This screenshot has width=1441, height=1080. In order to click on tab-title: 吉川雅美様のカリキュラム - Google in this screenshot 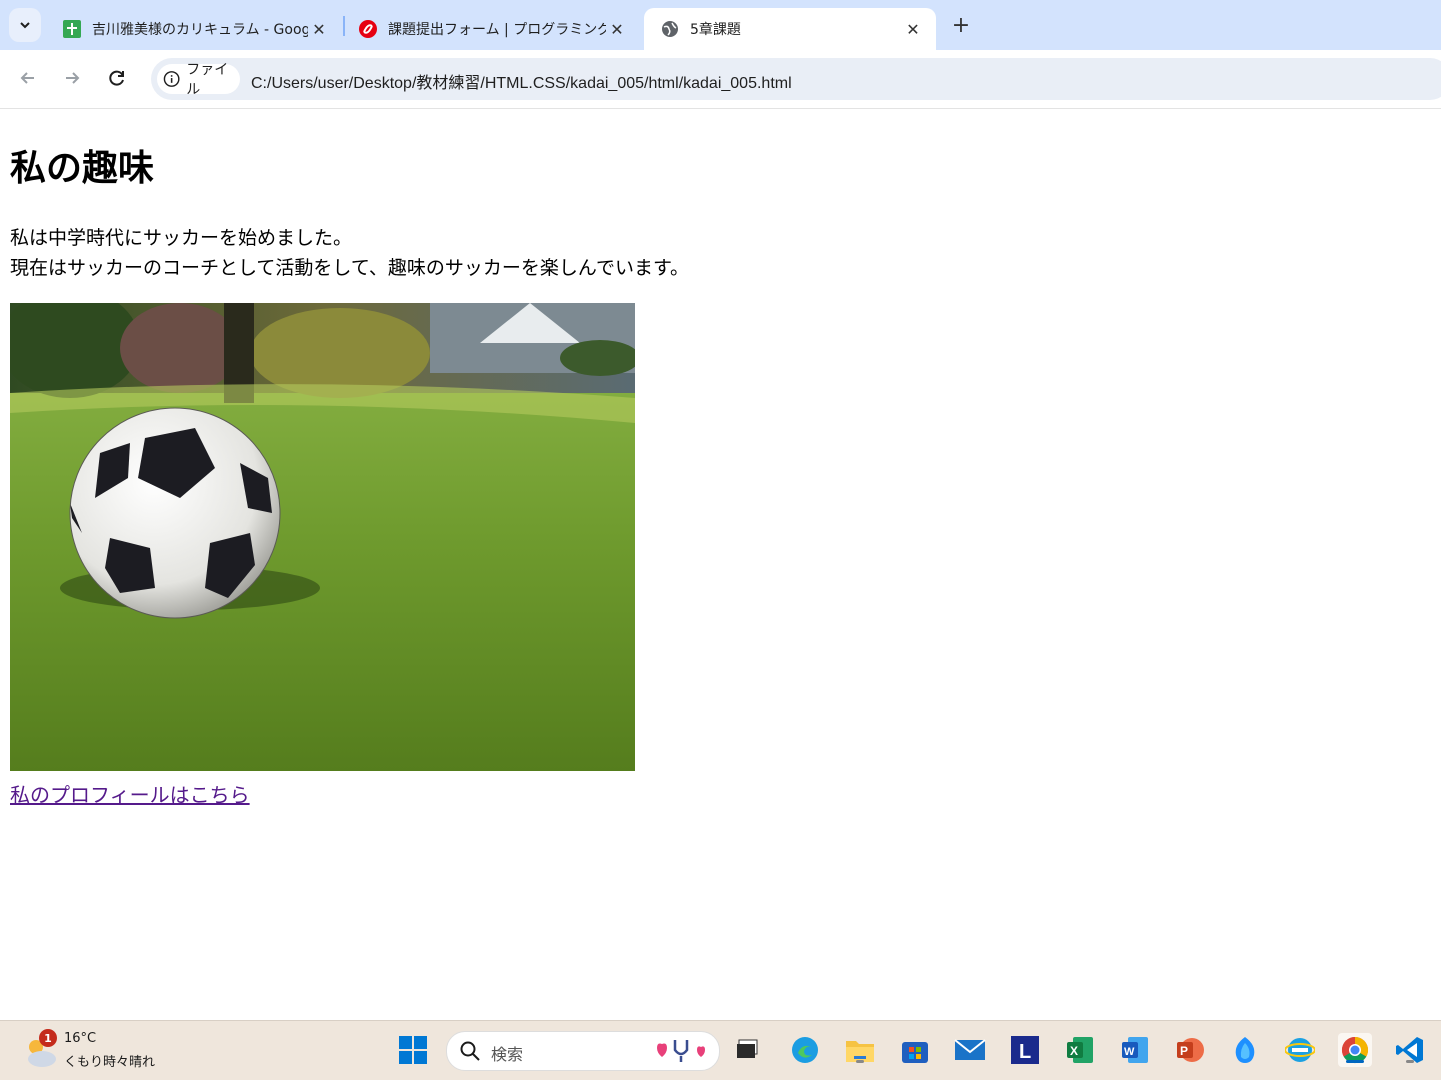, I will do `click(200, 30)`.